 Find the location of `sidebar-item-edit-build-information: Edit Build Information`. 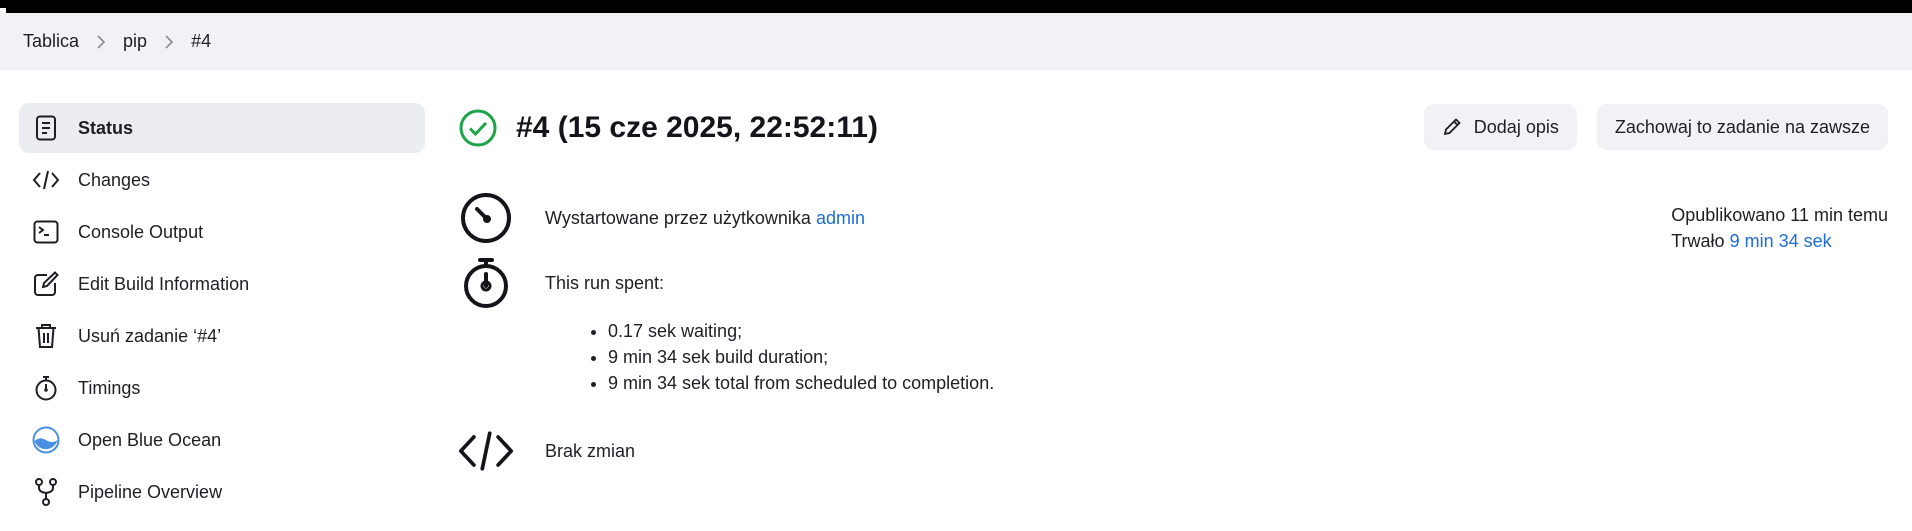

sidebar-item-edit-build-information: Edit Build Information is located at coordinates (222, 284).